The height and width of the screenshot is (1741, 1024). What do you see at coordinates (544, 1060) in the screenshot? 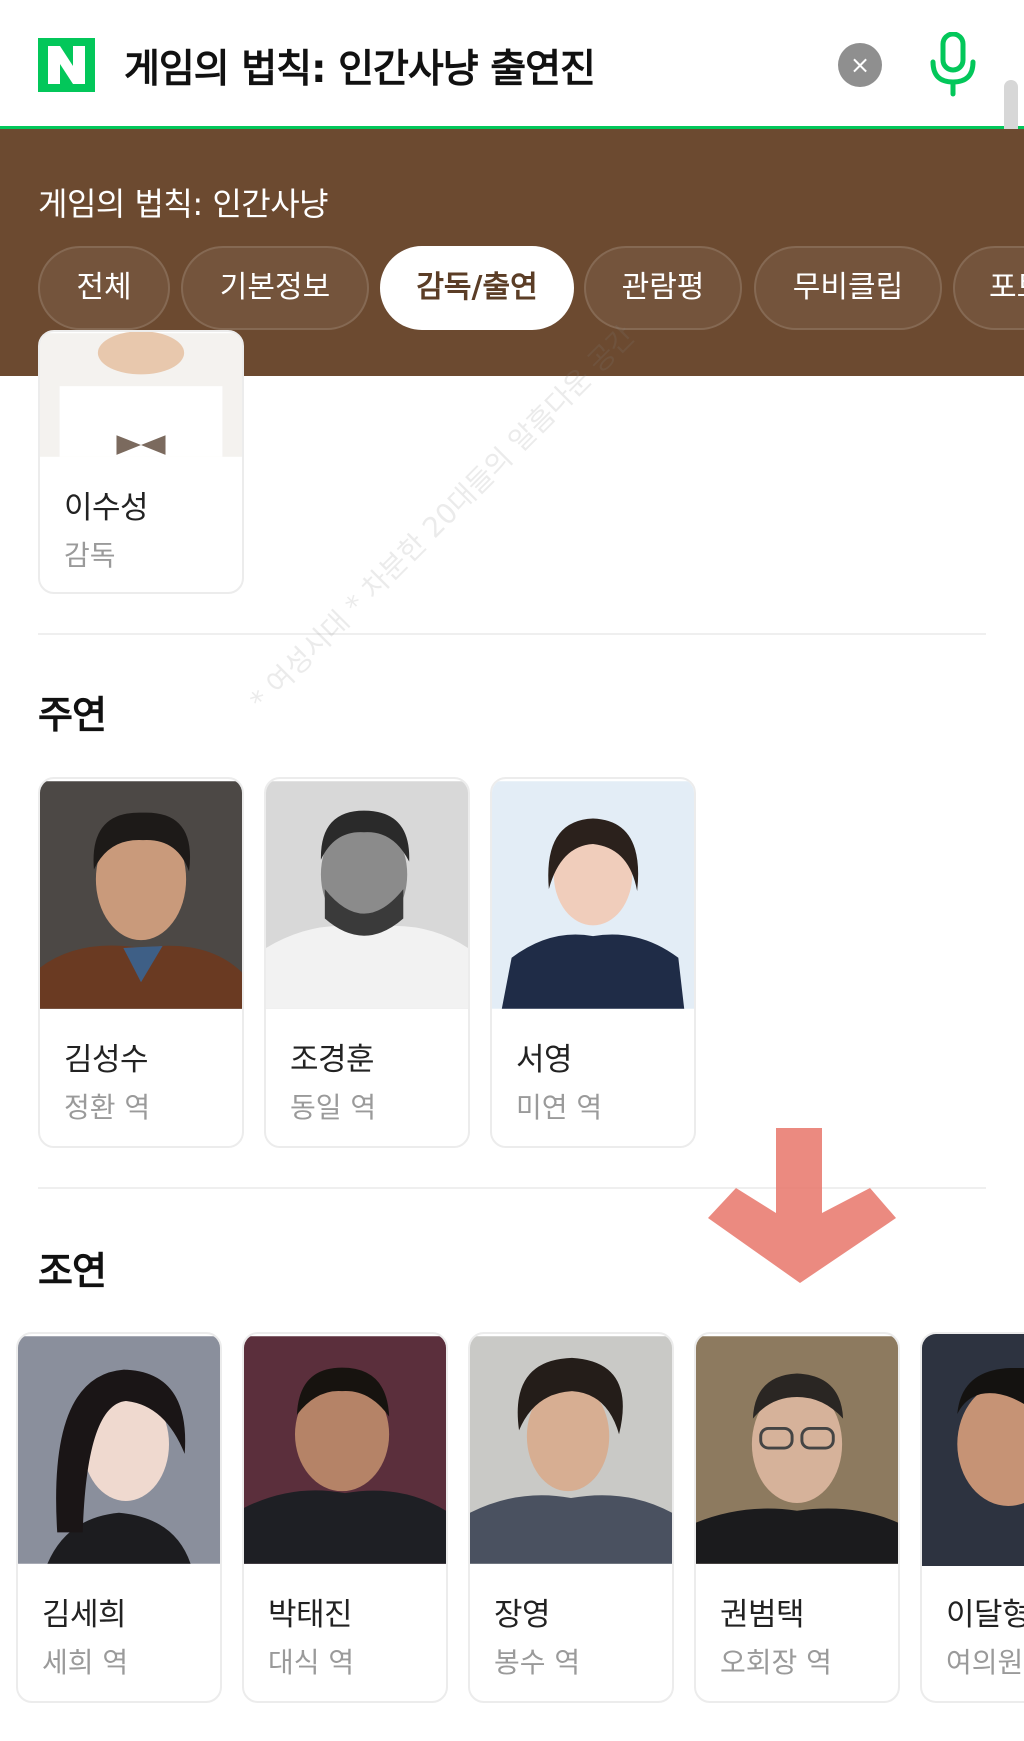
I see `person-name: 서영` at bounding box center [544, 1060].